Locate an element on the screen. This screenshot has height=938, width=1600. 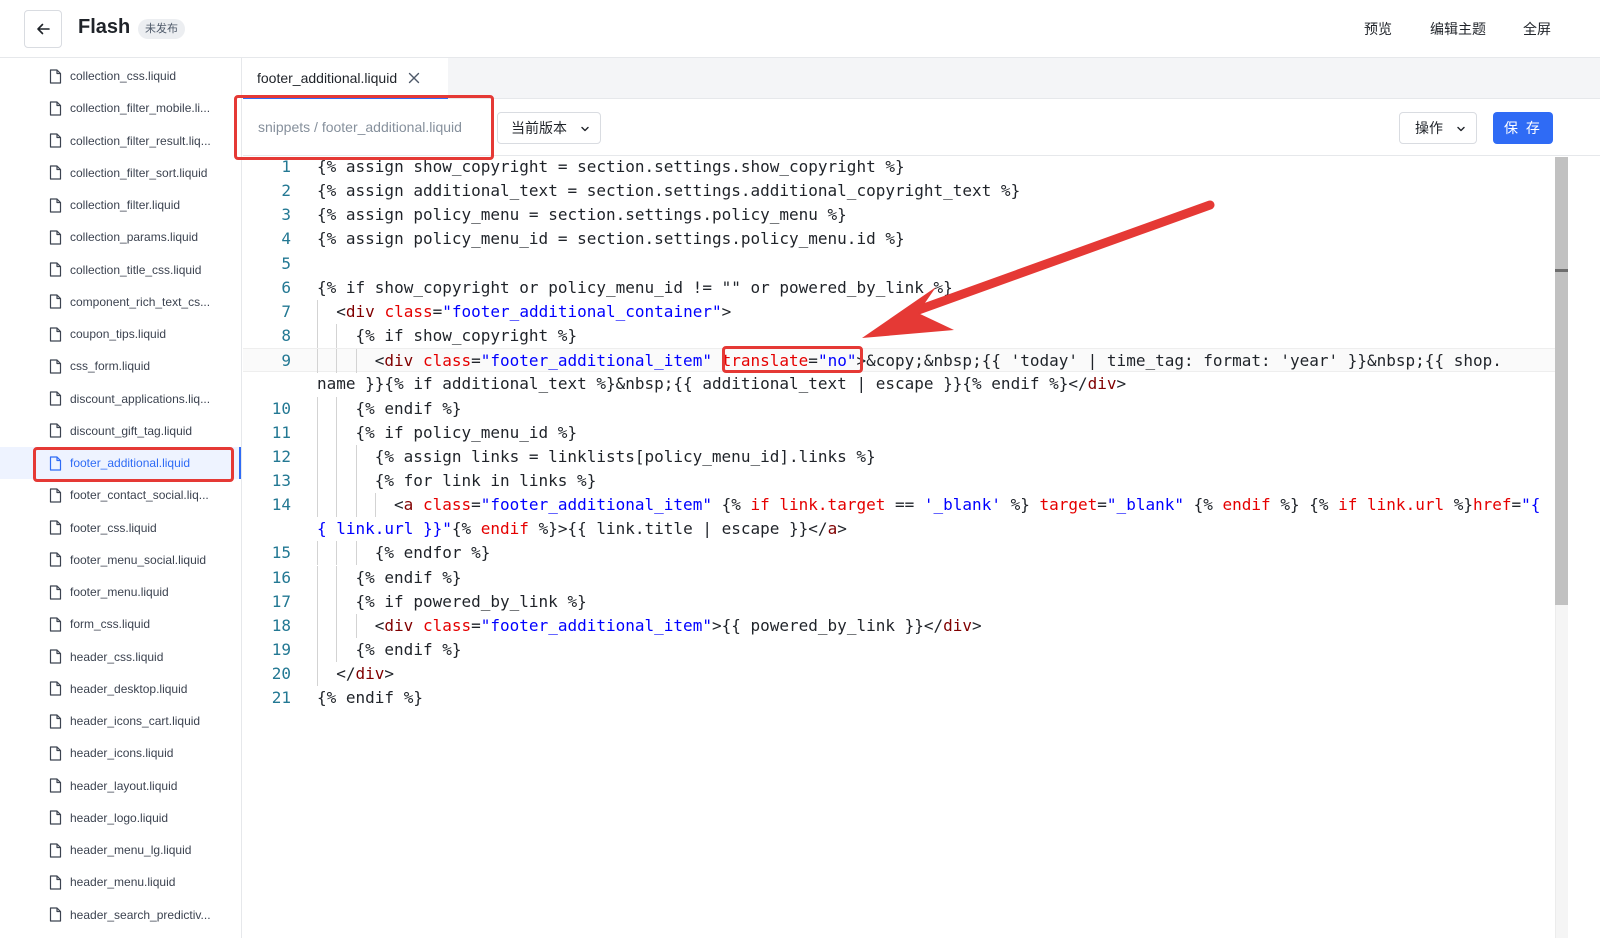
line-number: 6 is located at coordinates (286, 287).